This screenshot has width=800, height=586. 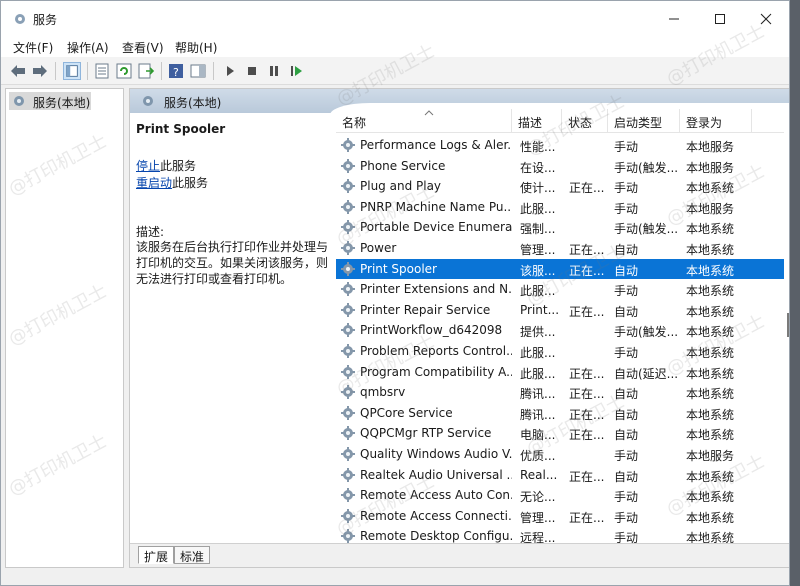 I want to click on table-row: Problem Reports Control... 此服... 手动 本地系统, so click(x=560, y=351).